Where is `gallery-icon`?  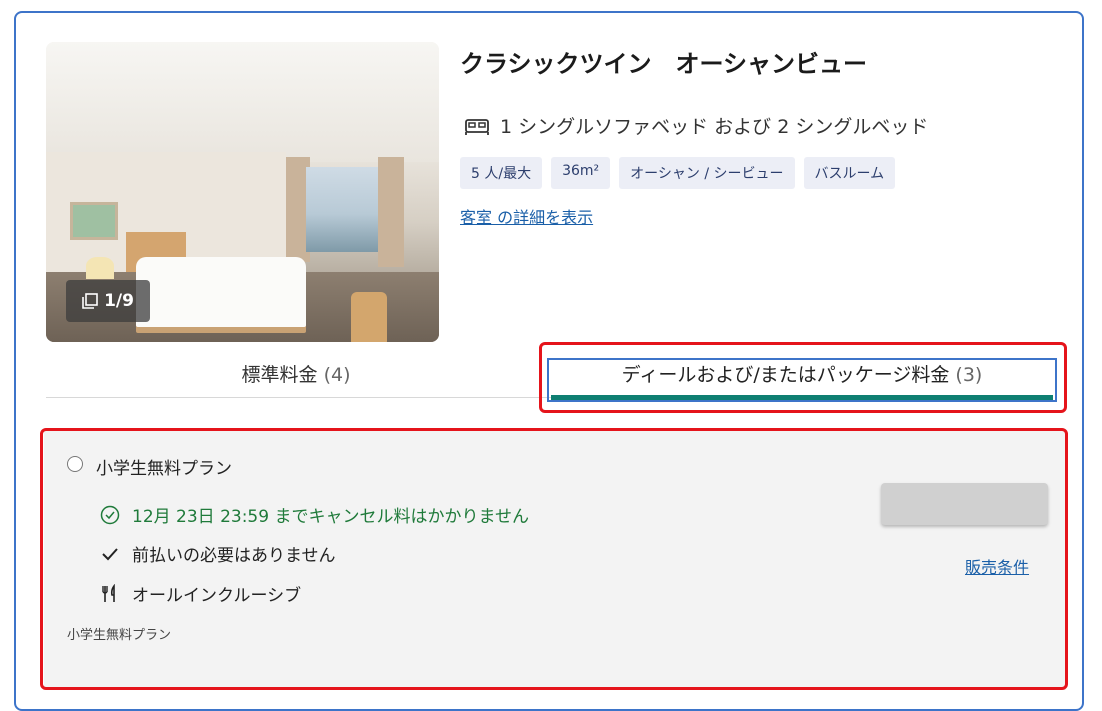
gallery-icon is located at coordinates (90, 301).